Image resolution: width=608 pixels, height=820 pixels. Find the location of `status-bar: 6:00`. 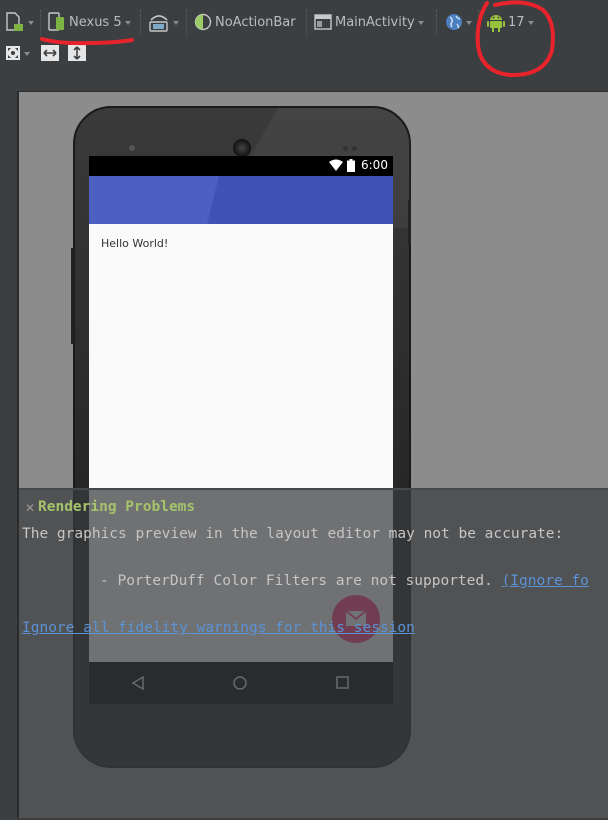

status-bar: 6:00 is located at coordinates (241, 166).